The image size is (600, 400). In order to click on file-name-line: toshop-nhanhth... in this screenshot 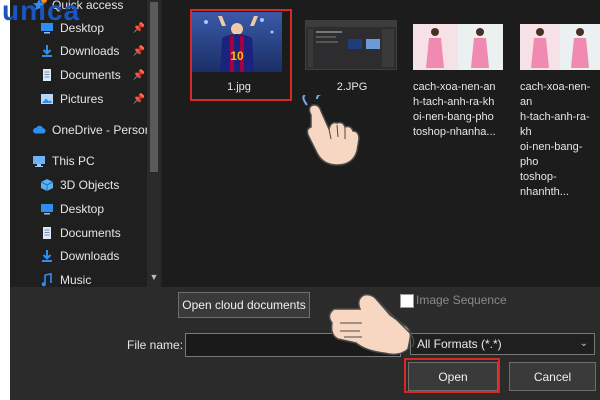, I will do `click(544, 184)`.